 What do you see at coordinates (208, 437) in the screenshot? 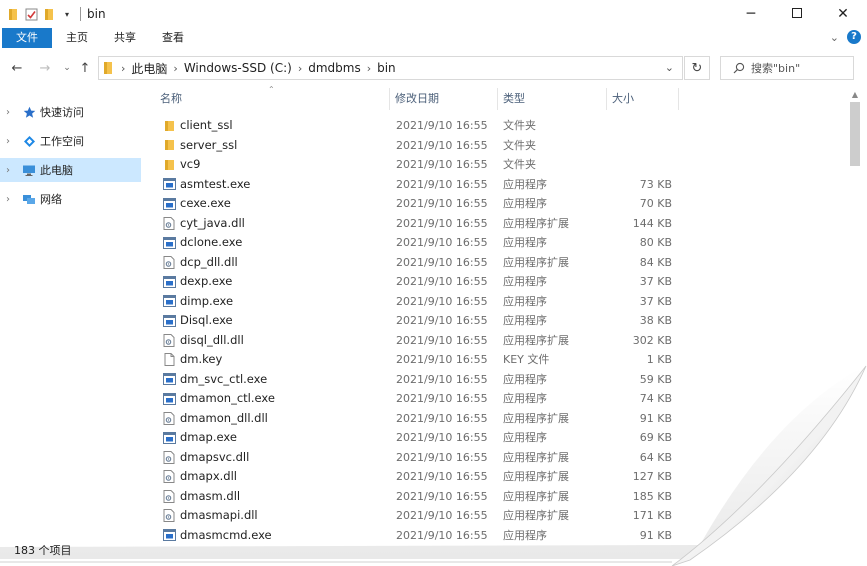
I see `file-name: dmap.exe` at bounding box center [208, 437].